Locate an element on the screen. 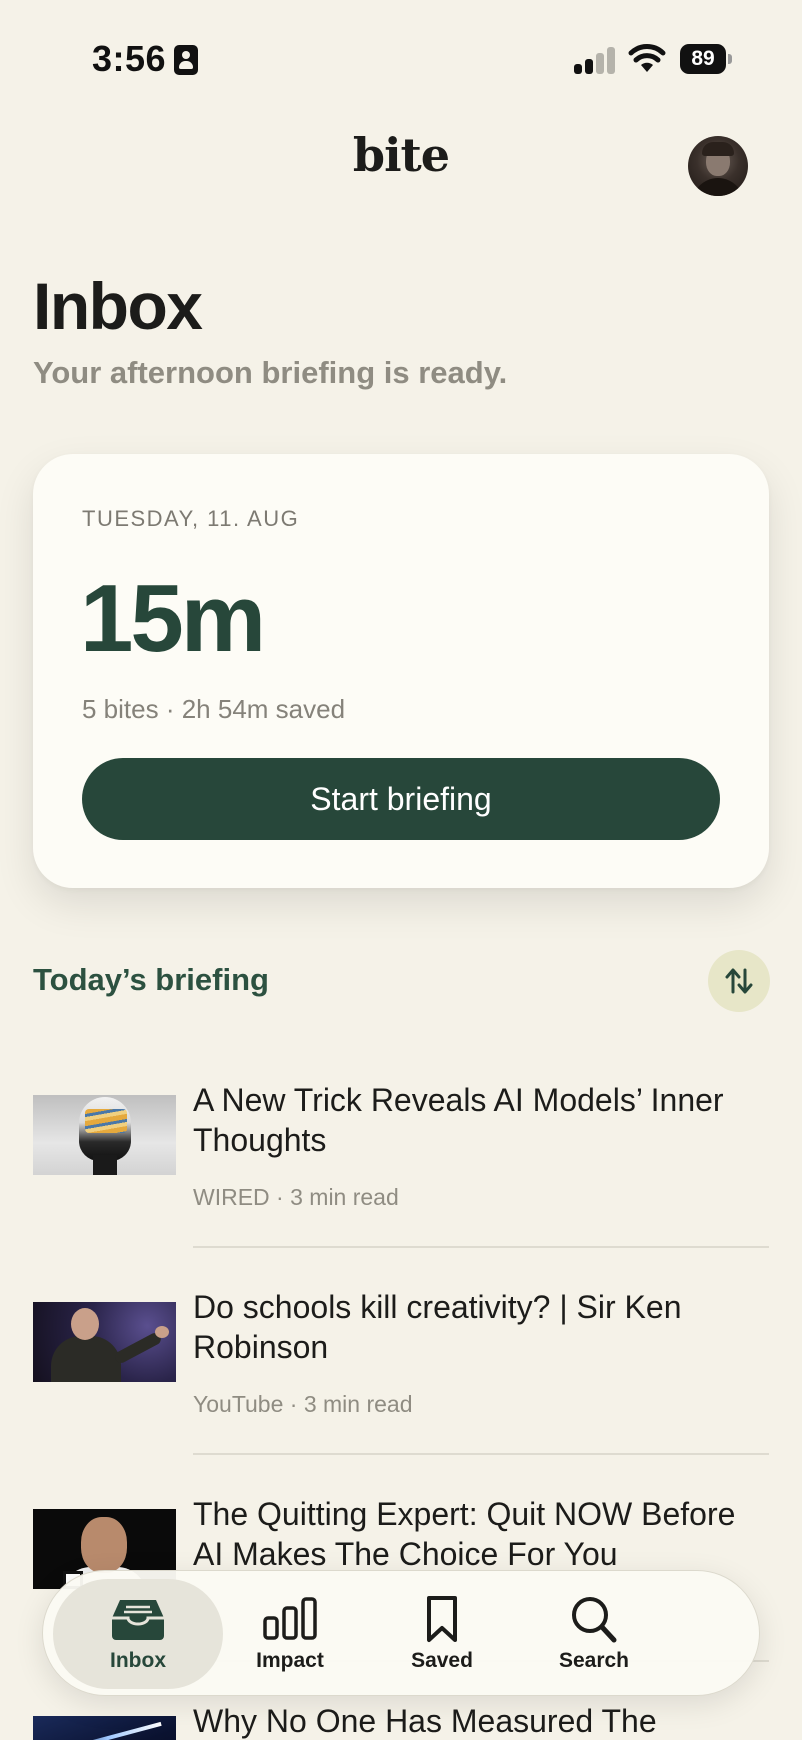 This screenshot has height=1740, width=802. tab-label: Inbox is located at coordinates (138, 1660).